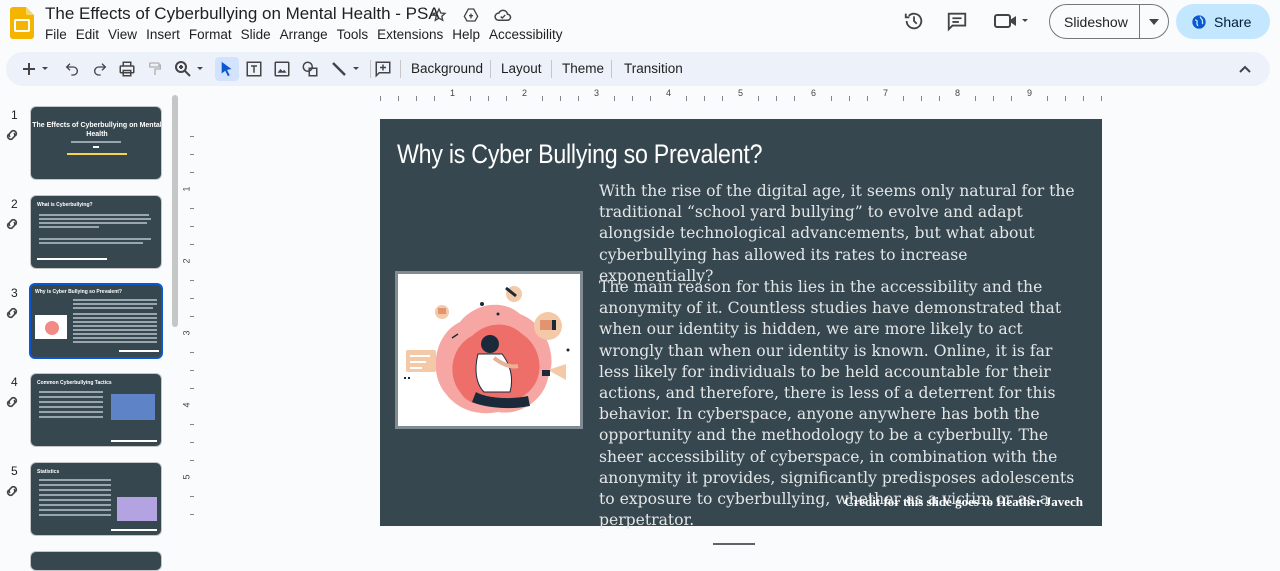  Describe the element at coordinates (383, 69) in the screenshot. I see `insert-comment-icon` at that location.